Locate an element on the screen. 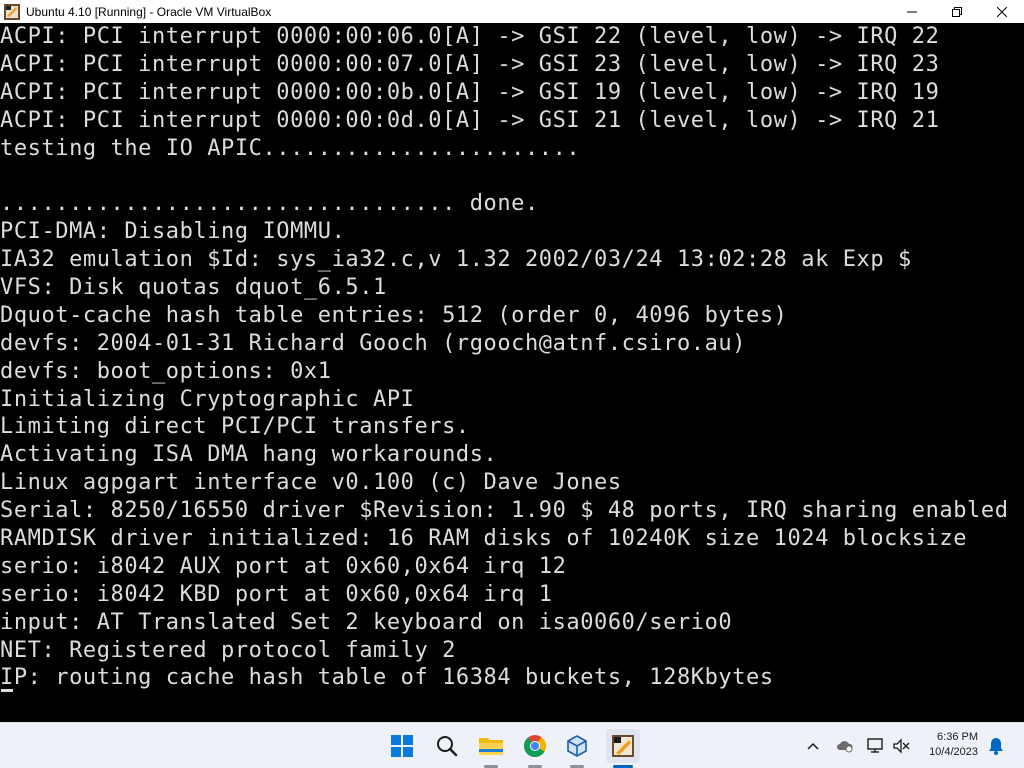 This screenshot has width=1024, height=768. search-button is located at coordinates (447, 746).